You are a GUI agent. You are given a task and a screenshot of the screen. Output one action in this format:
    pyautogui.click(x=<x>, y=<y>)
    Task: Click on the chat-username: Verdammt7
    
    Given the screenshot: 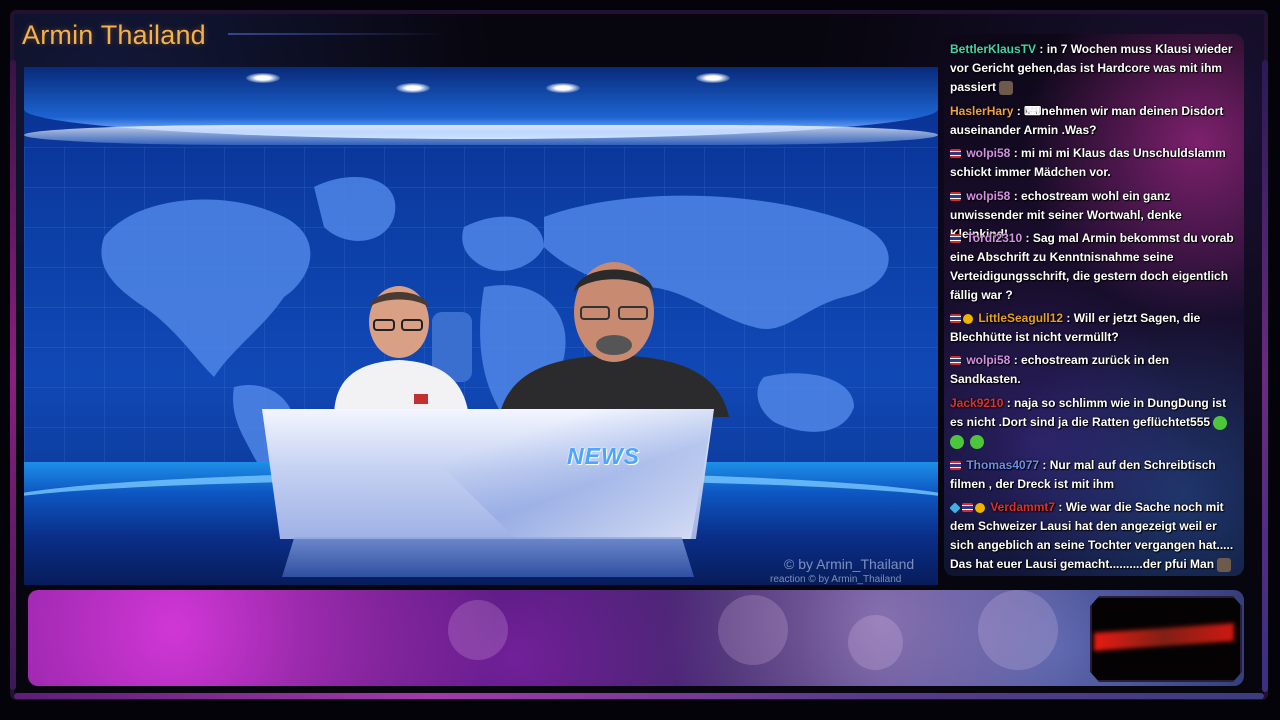 What is the action you would take?
    pyautogui.click(x=1023, y=507)
    